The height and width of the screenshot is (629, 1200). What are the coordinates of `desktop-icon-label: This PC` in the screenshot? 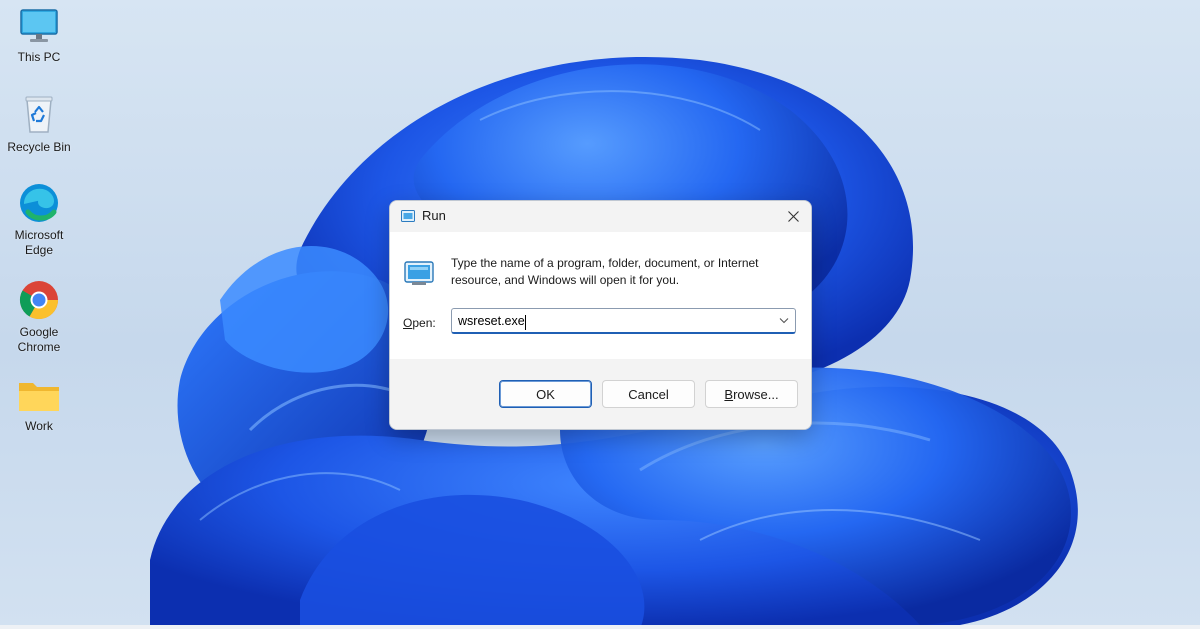 It's located at (39, 57).